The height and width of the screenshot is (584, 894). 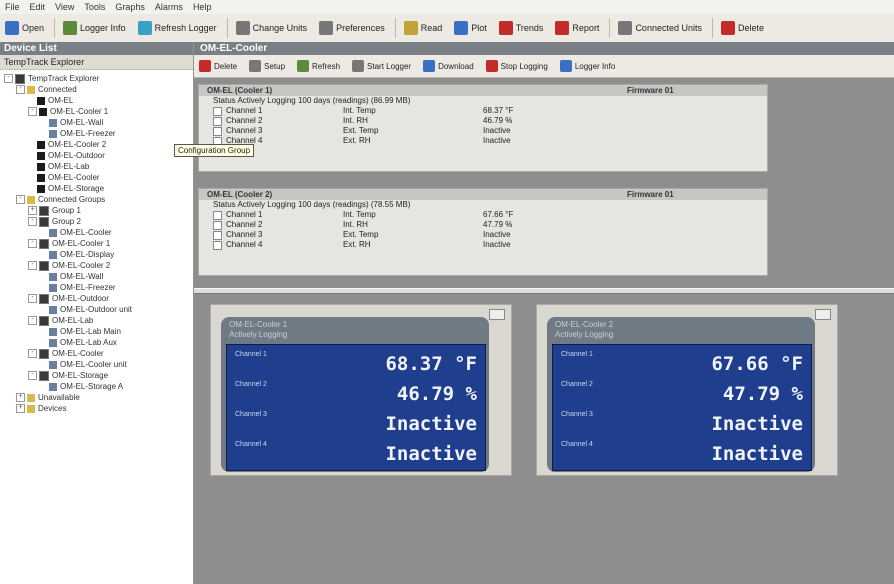 What do you see at coordinates (682, 454) in the screenshot?
I see `lcd-reading-row: Channel 4 Inactive` at bounding box center [682, 454].